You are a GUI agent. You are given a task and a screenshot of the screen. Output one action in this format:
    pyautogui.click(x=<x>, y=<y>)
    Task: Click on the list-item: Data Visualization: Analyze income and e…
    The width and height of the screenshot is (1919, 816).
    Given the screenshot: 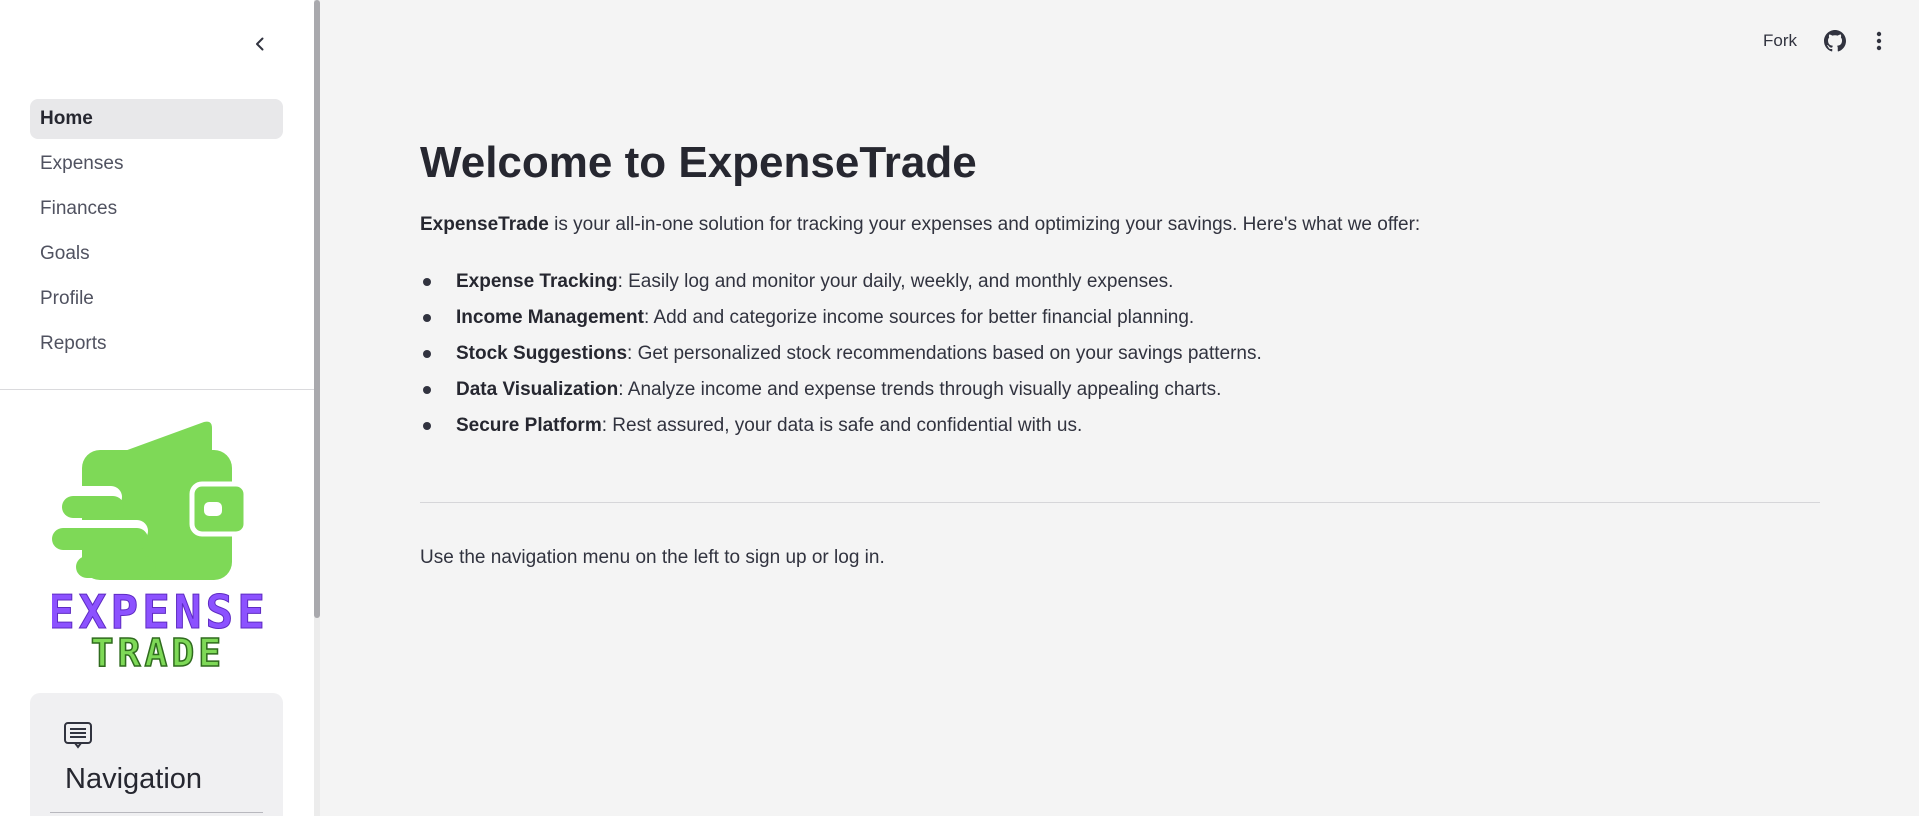 What is the action you would take?
    pyautogui.click(x=841, y=390)
    